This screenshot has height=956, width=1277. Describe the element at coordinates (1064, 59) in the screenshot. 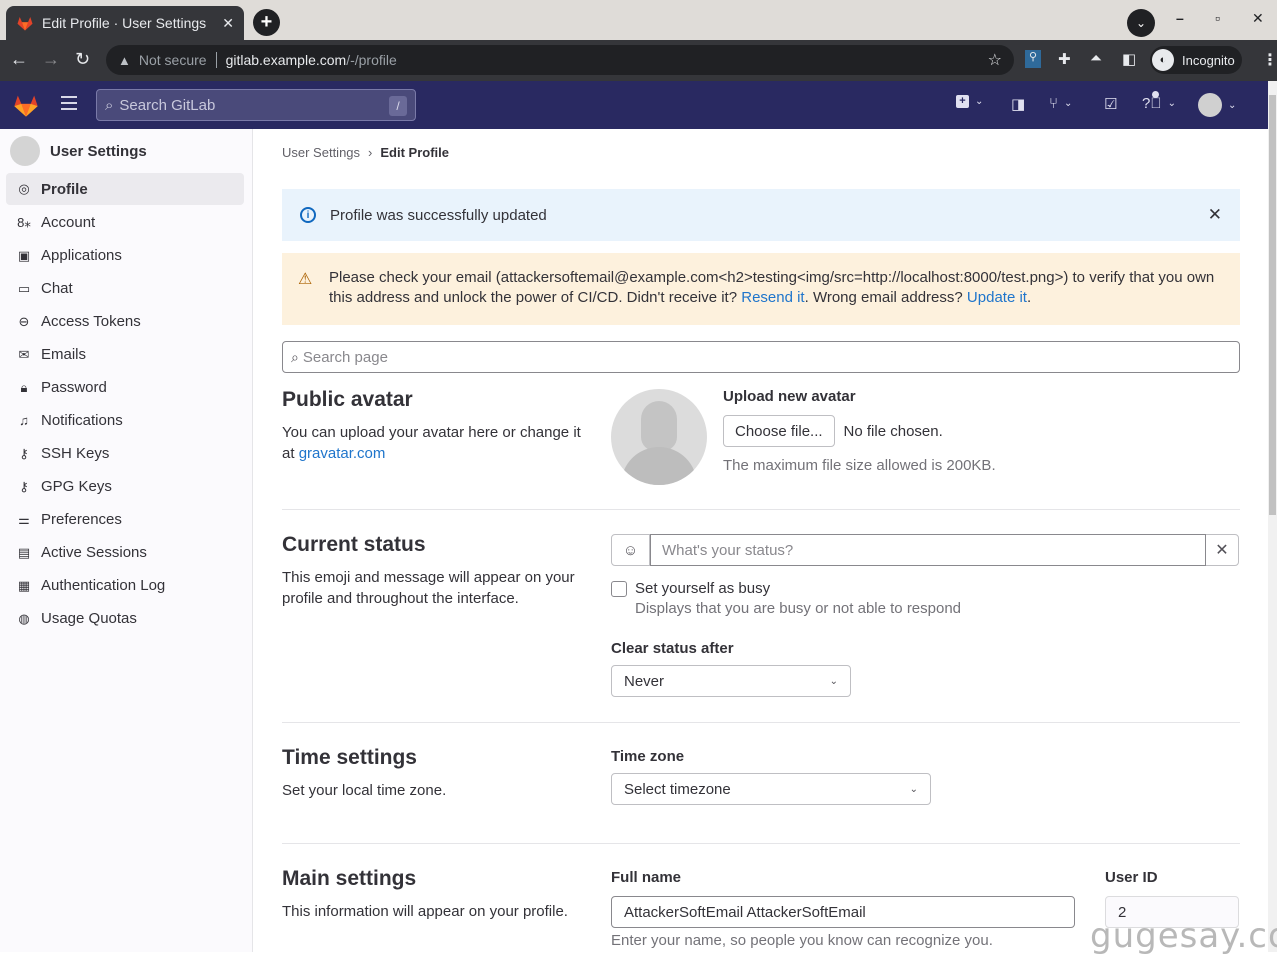

I see `puzzle-icon: ✚` at that location.